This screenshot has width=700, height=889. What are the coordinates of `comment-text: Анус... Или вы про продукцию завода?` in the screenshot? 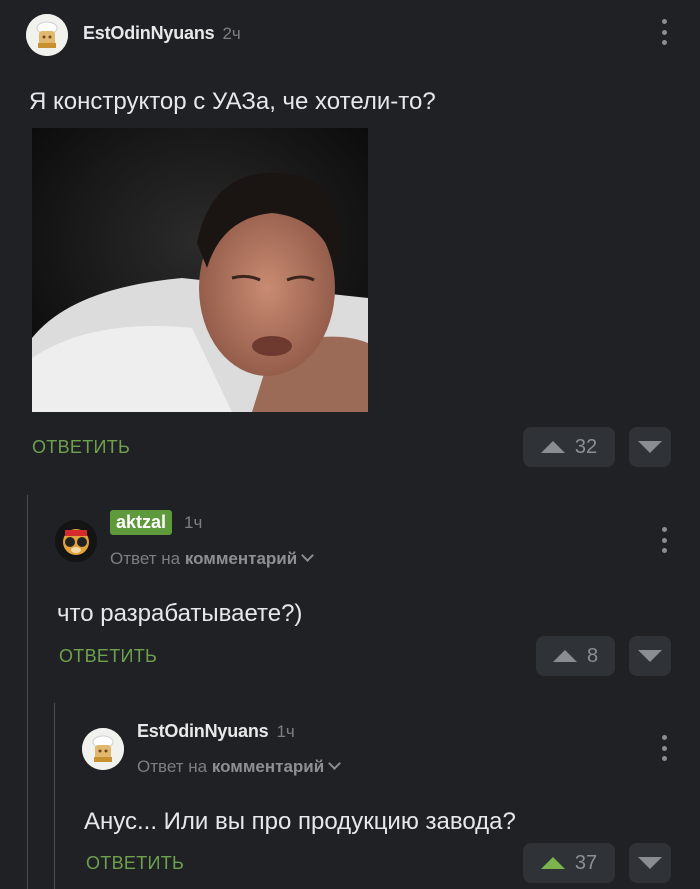 It's located at (300, 821).